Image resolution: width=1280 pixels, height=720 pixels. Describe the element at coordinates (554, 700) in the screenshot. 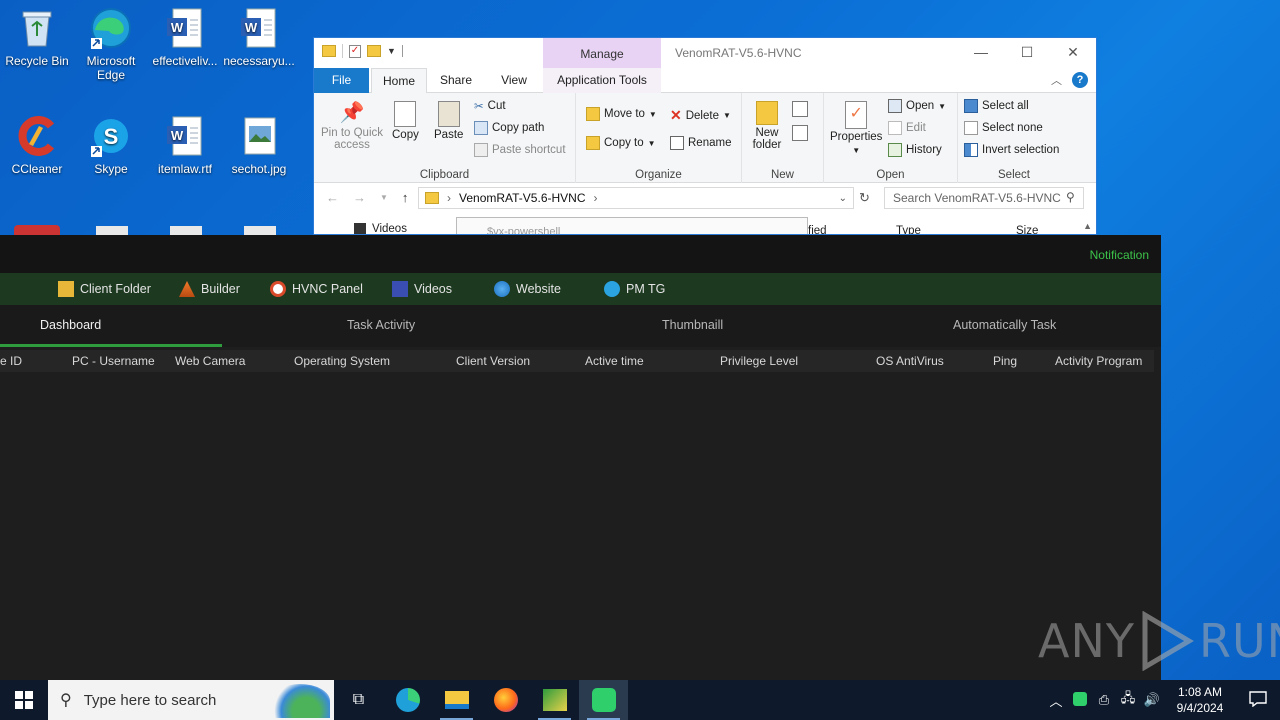

I see `taskbar-app-tools` at that location.